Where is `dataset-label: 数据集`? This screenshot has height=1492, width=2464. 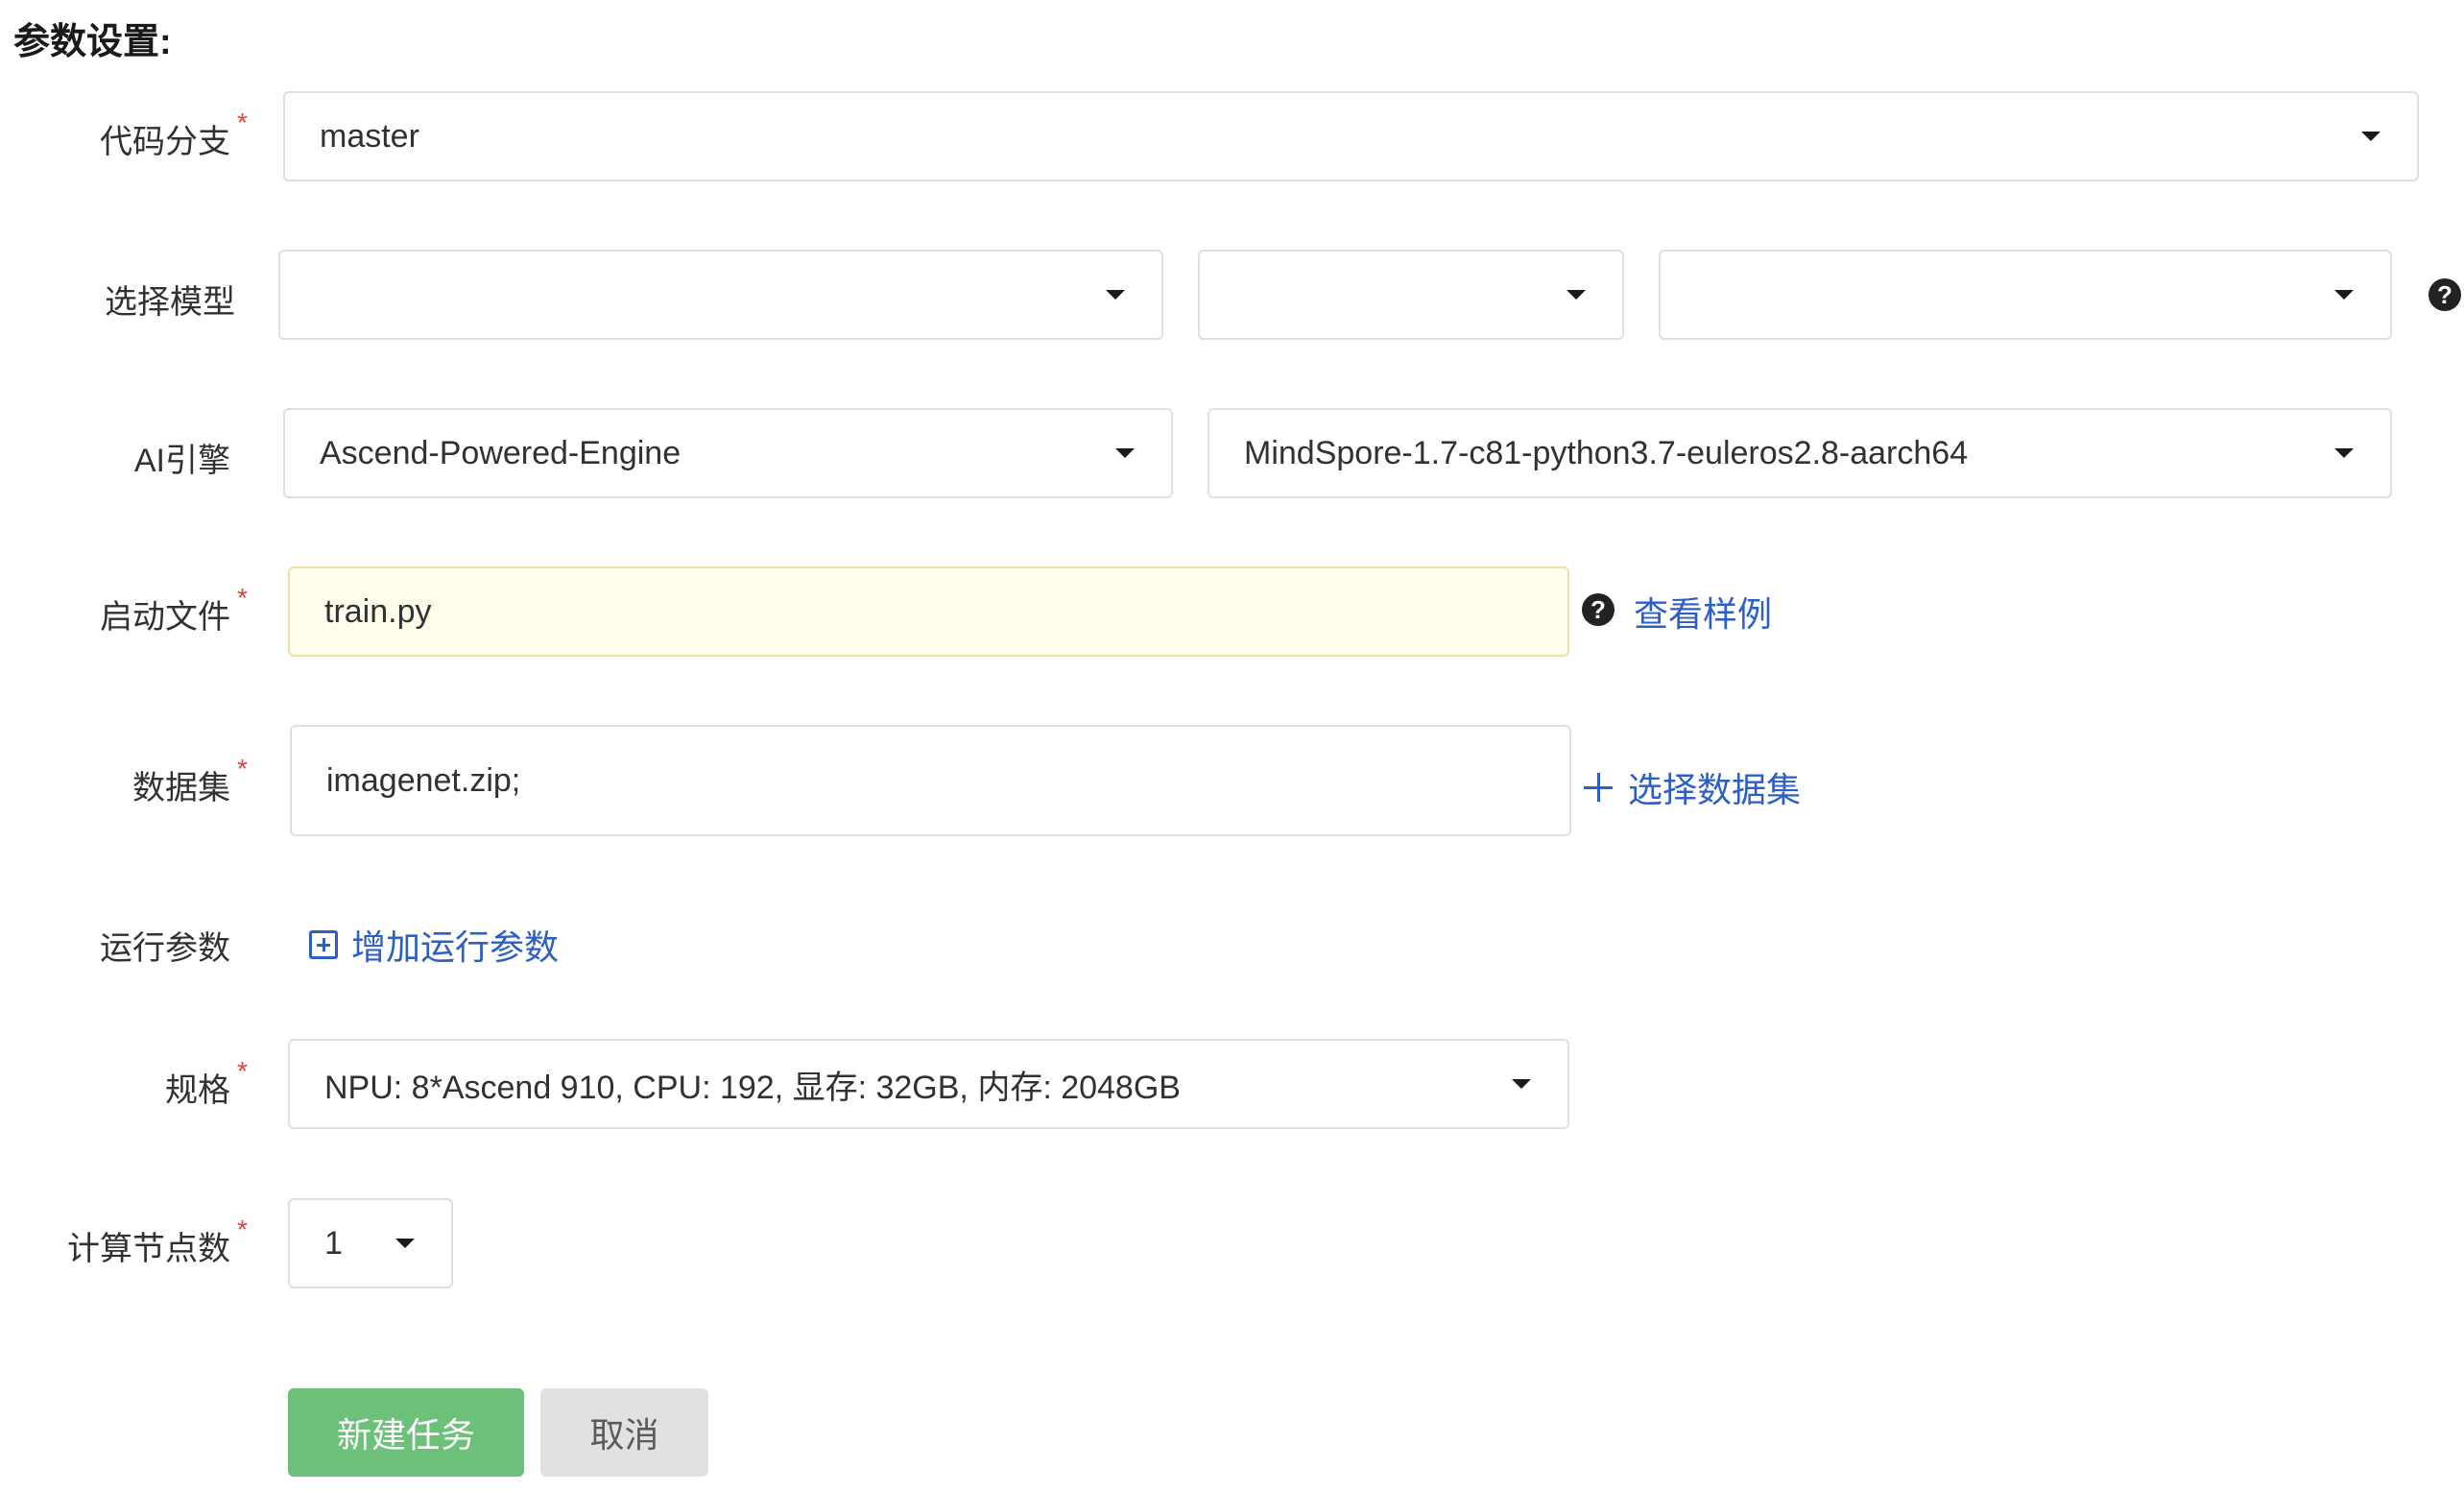
dataset-label: 数据集 is located at coordinates (181, 788).